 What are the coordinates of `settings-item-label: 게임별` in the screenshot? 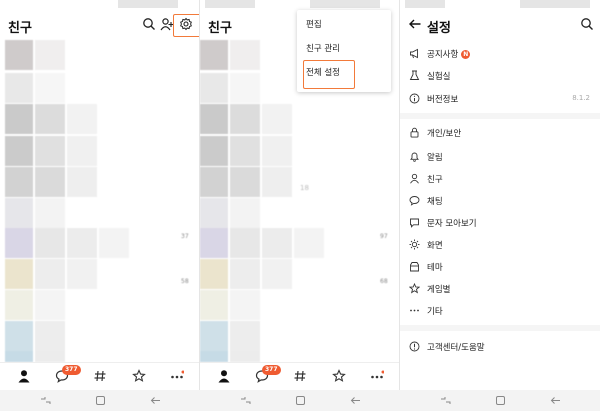 It's located at (439, 290).